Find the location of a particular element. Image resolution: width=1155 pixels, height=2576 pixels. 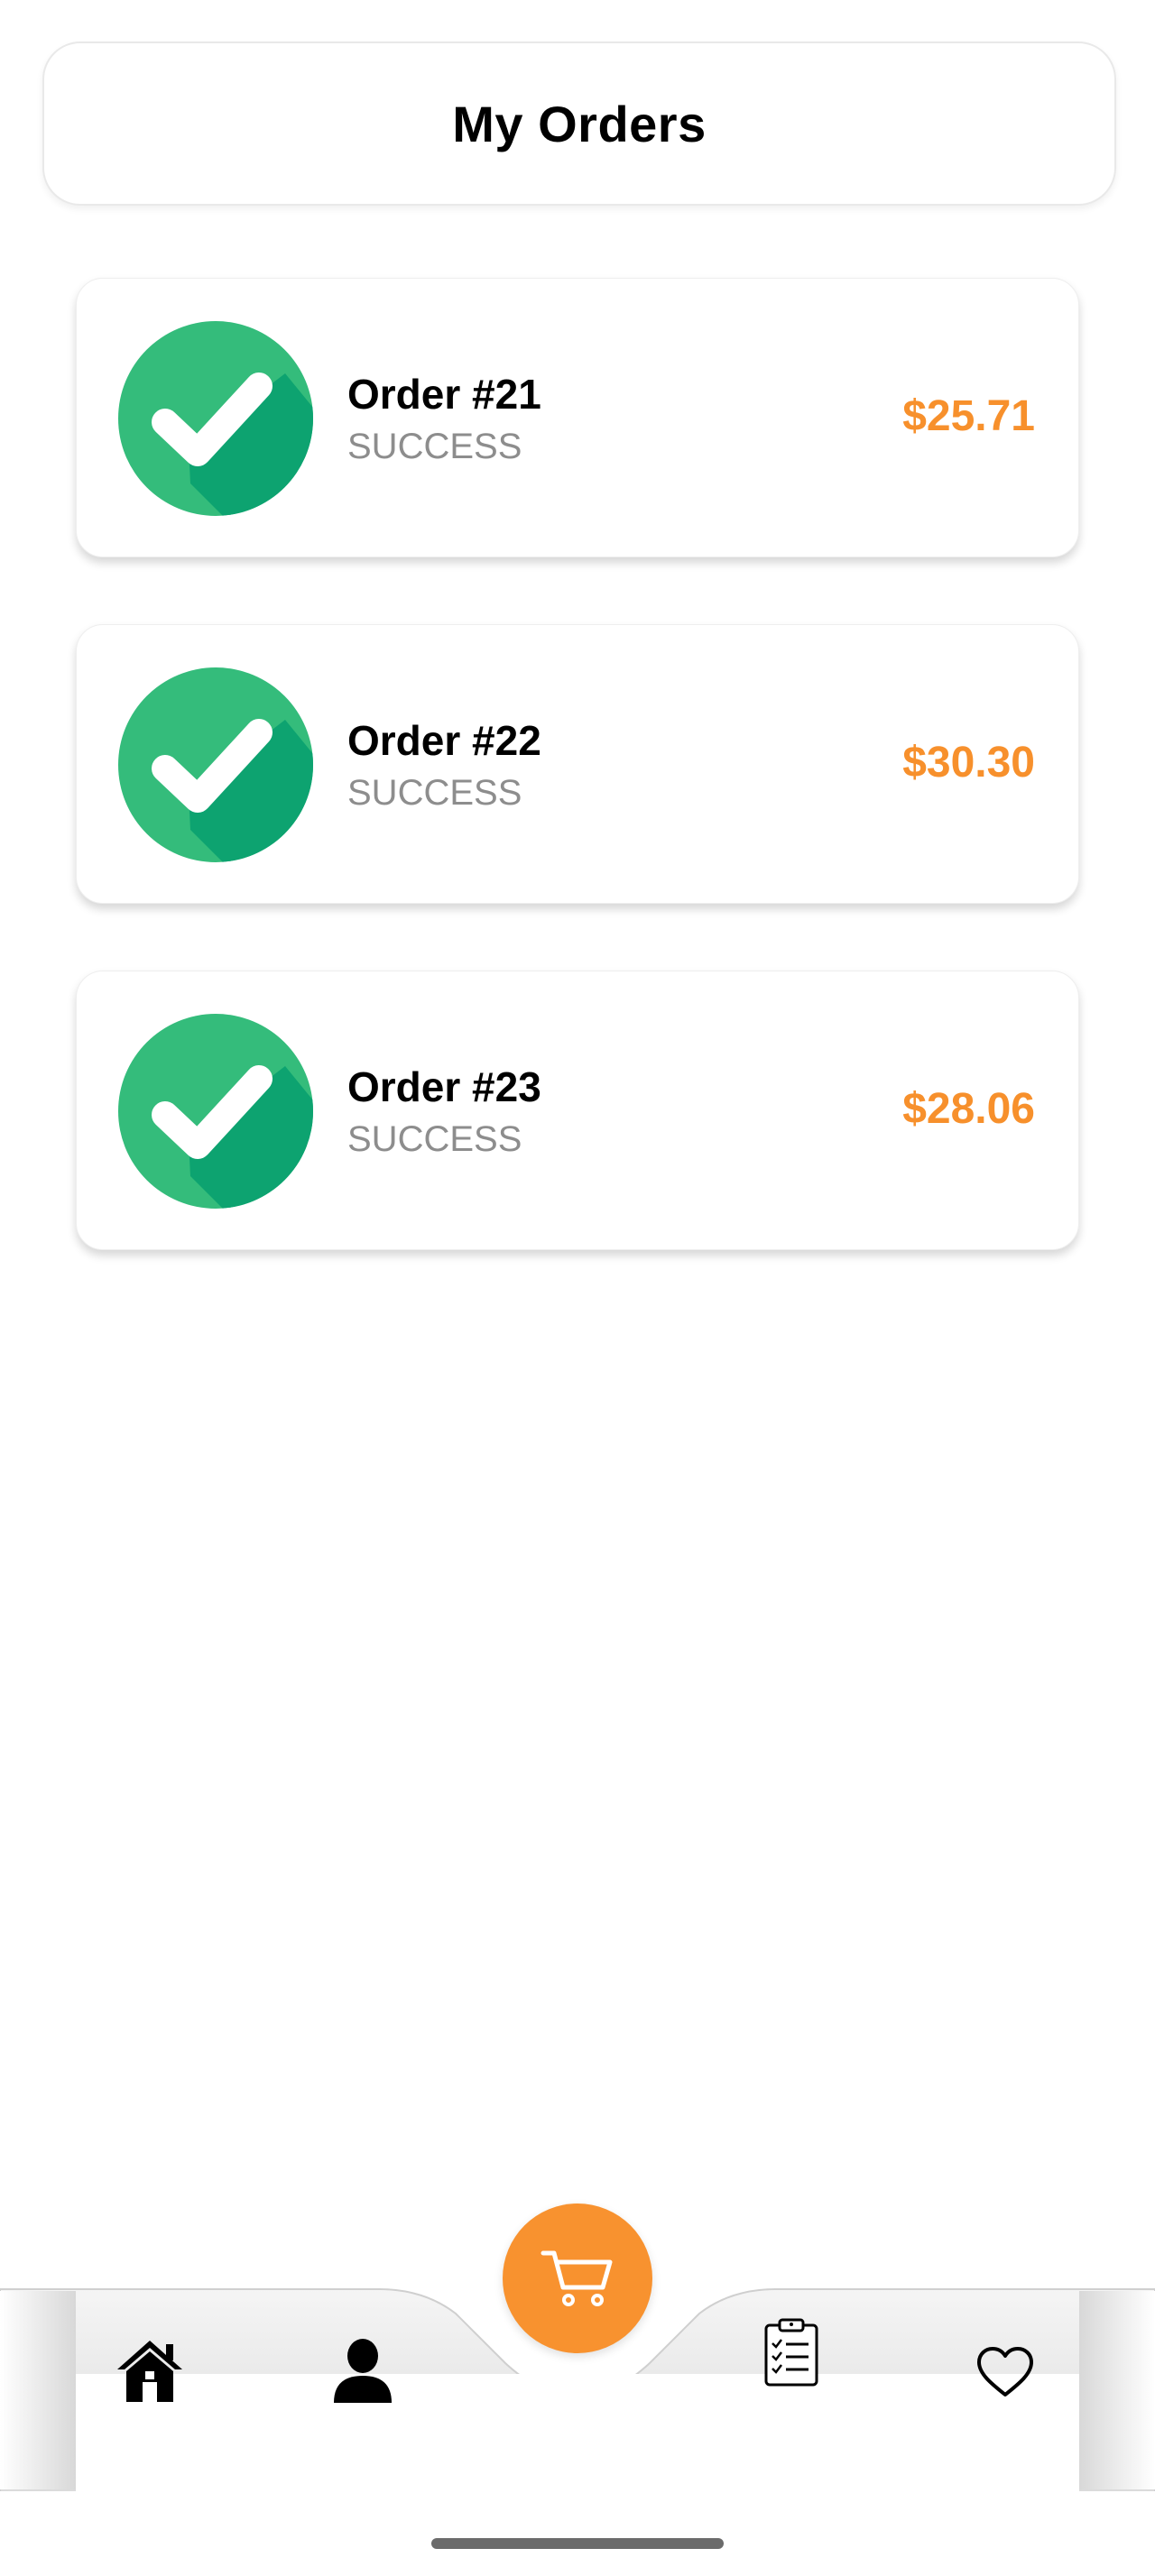

home-icon is located at coordinates (149, 2371).